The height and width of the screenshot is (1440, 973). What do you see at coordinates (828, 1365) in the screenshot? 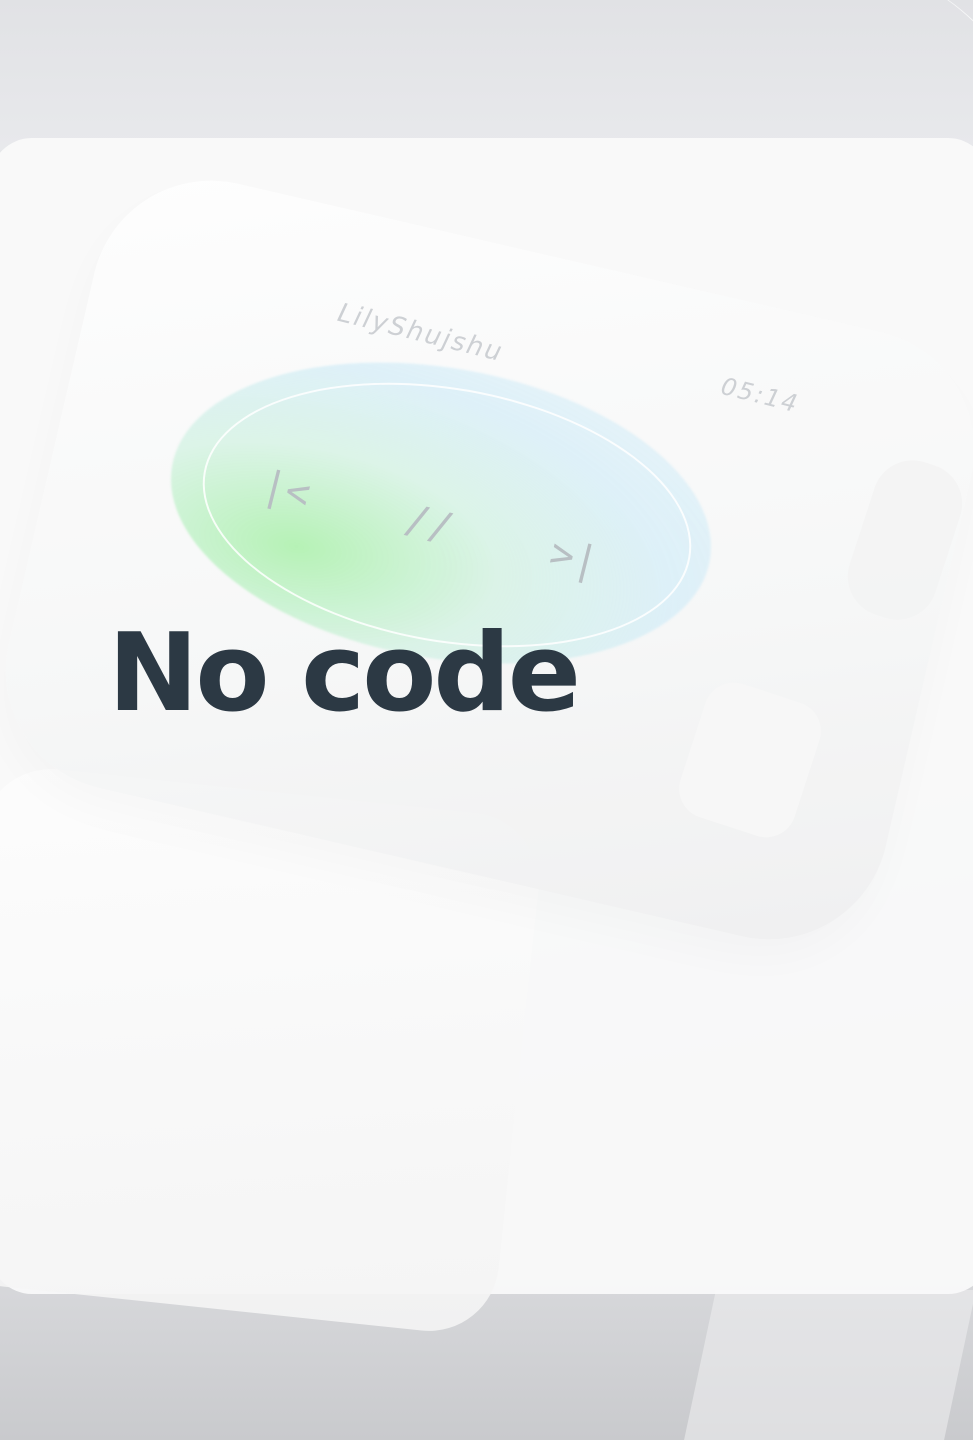
I see `background-band` at bounding box center [828, 1365].